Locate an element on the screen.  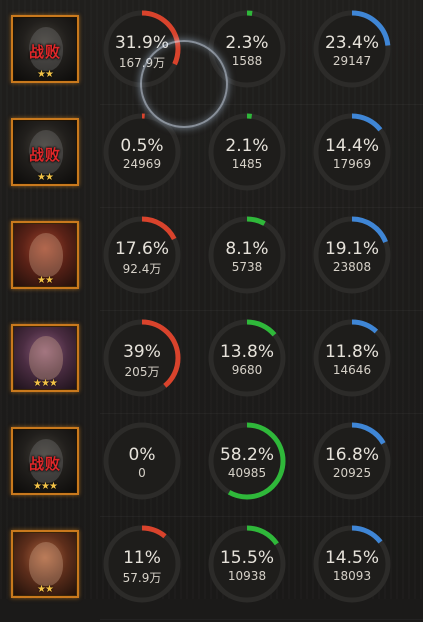
damage-value: 24969 is located at coordinates (142, 164).